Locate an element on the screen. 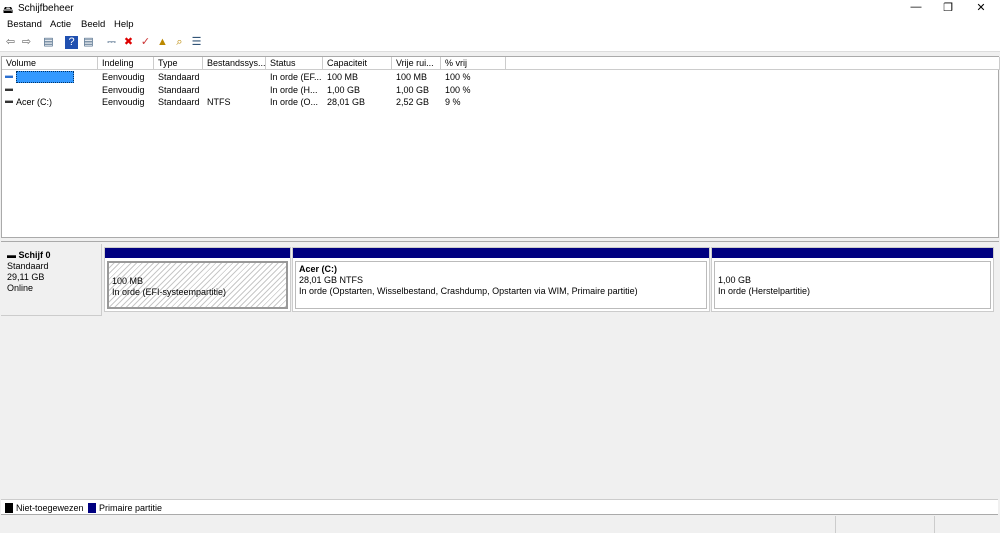 The height and width of the screenshot is (533, 1000). delete-icon: ✖ is located at coordinates (128, 42).